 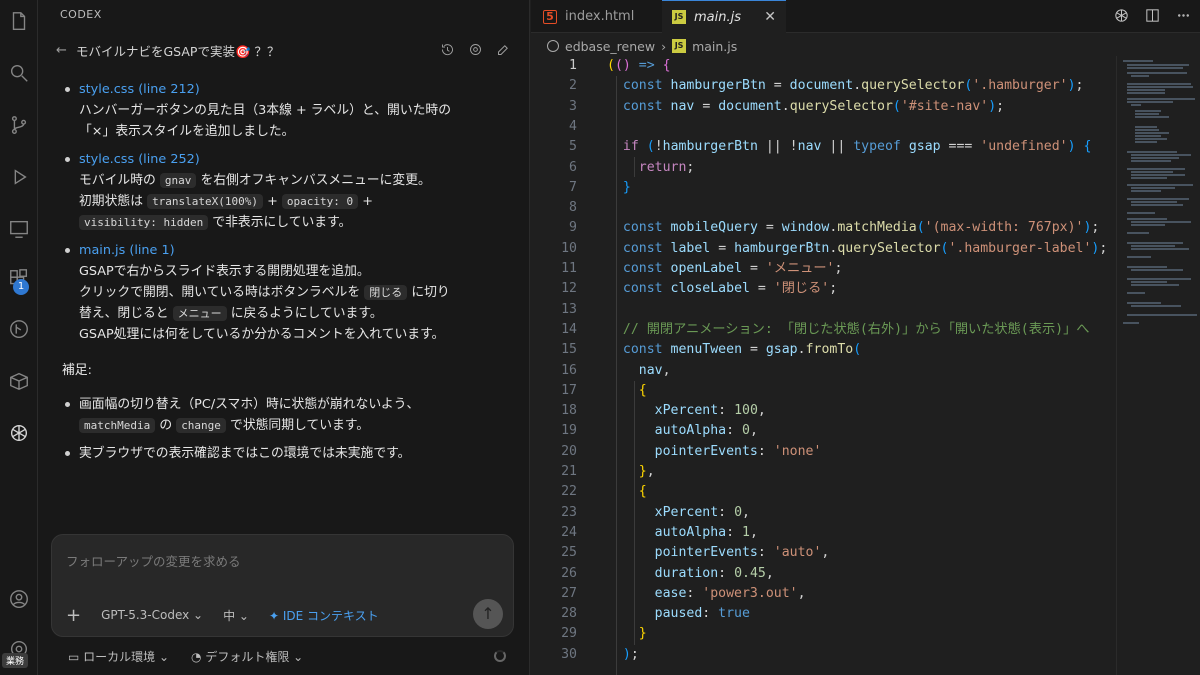 What do you see at coordinates (111, 201) in the screenshot?
I see `item-text: 初期状態は` at bounding box center [111, 201].